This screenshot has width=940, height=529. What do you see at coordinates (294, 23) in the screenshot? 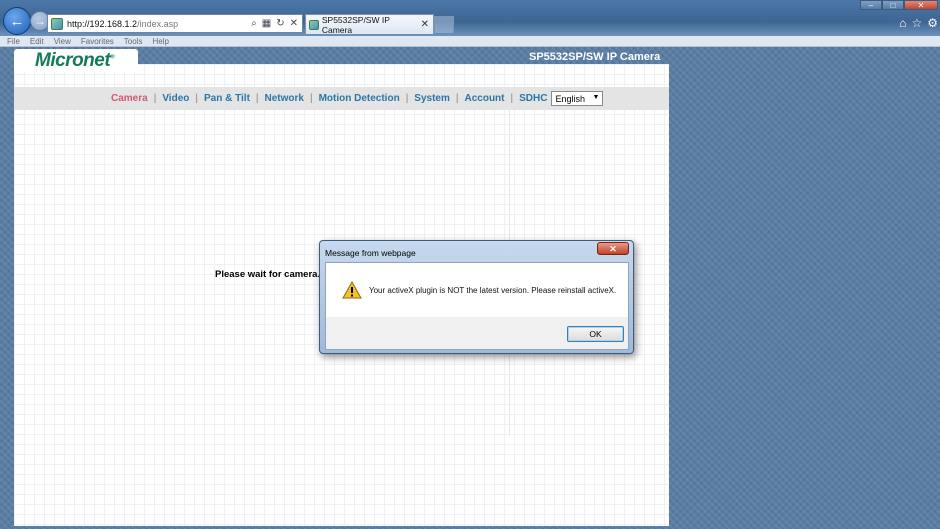
I see `stop-icon: ✕` at bounding box center [294, 23].